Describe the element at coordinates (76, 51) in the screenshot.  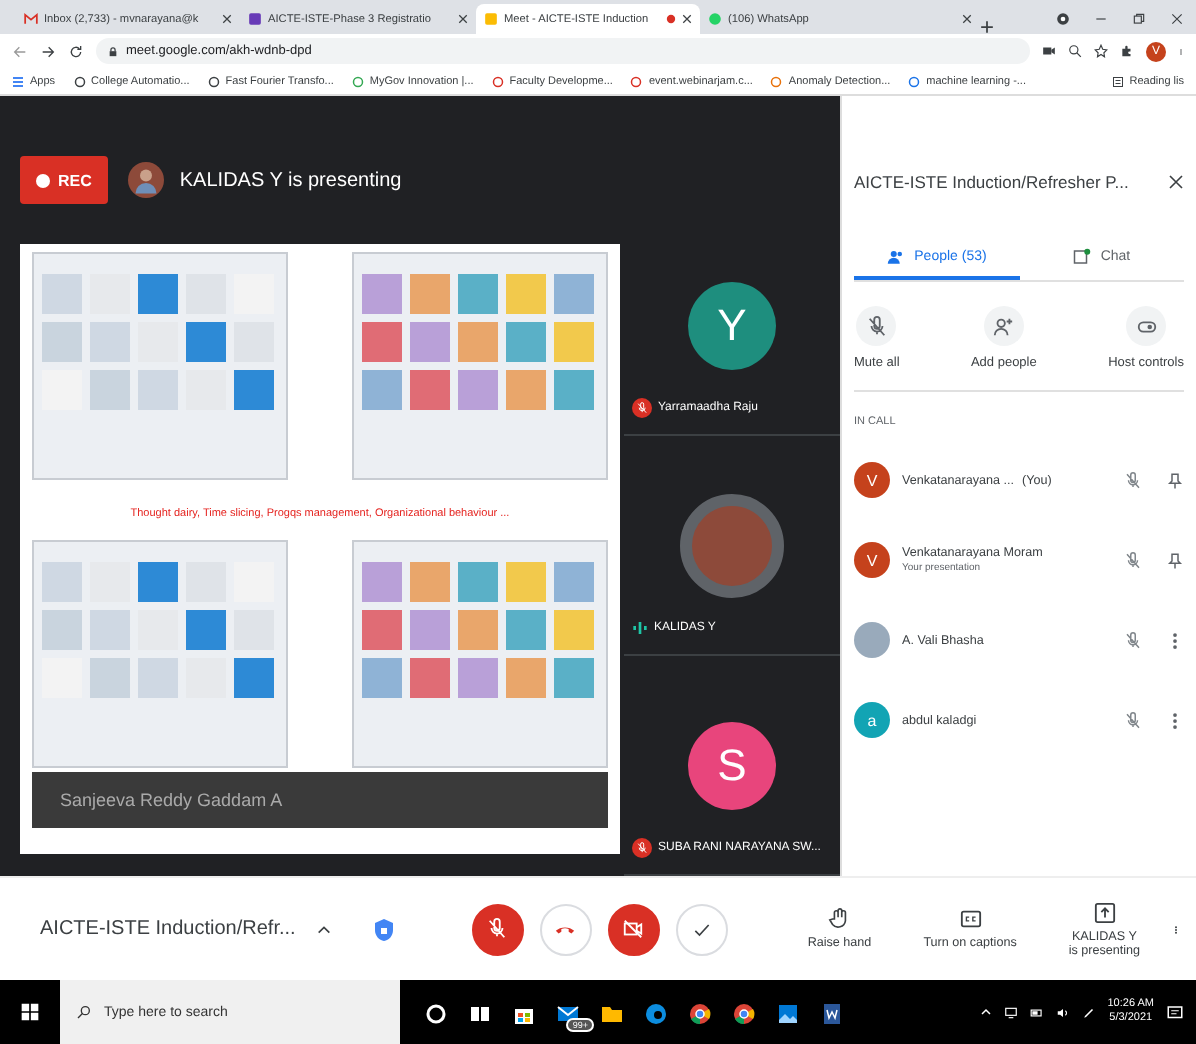
I see `reload-icon` at that location.